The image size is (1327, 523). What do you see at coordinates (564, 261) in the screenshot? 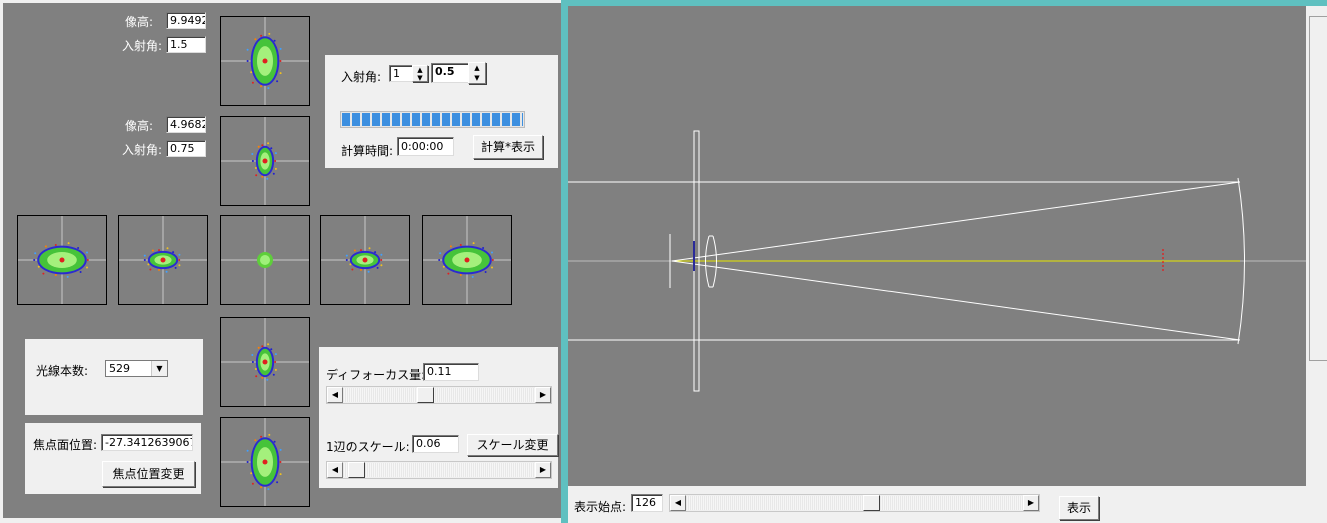
I see `ray-trace-frame` at bounding box center [564, 261].